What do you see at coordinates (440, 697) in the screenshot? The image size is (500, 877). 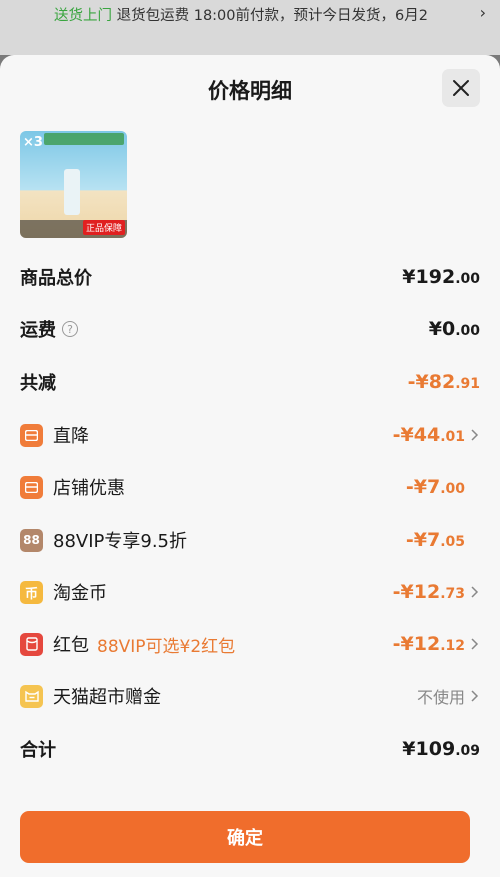 I see `gift-value: 不使用` at bounding box center [440, 697].